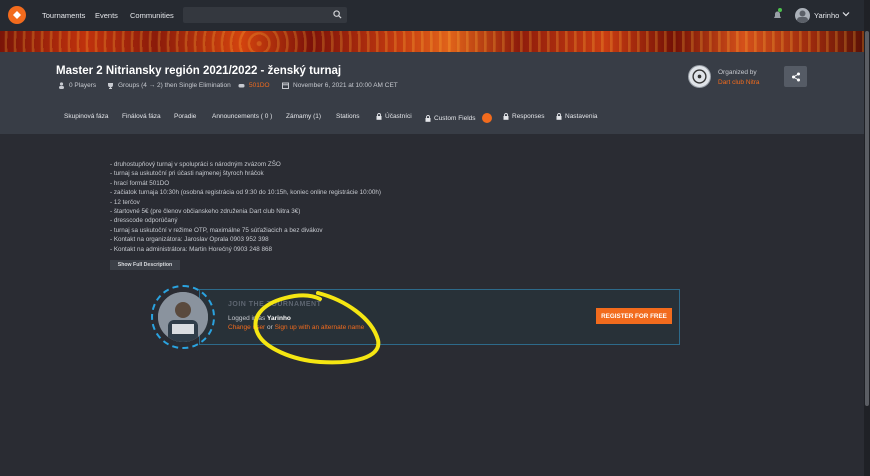 Image resolution: width=870 pixels, height=476 pixels. I want to click on format-label: Groups (4 → 2) then Single Elimination, so click(174, 85).